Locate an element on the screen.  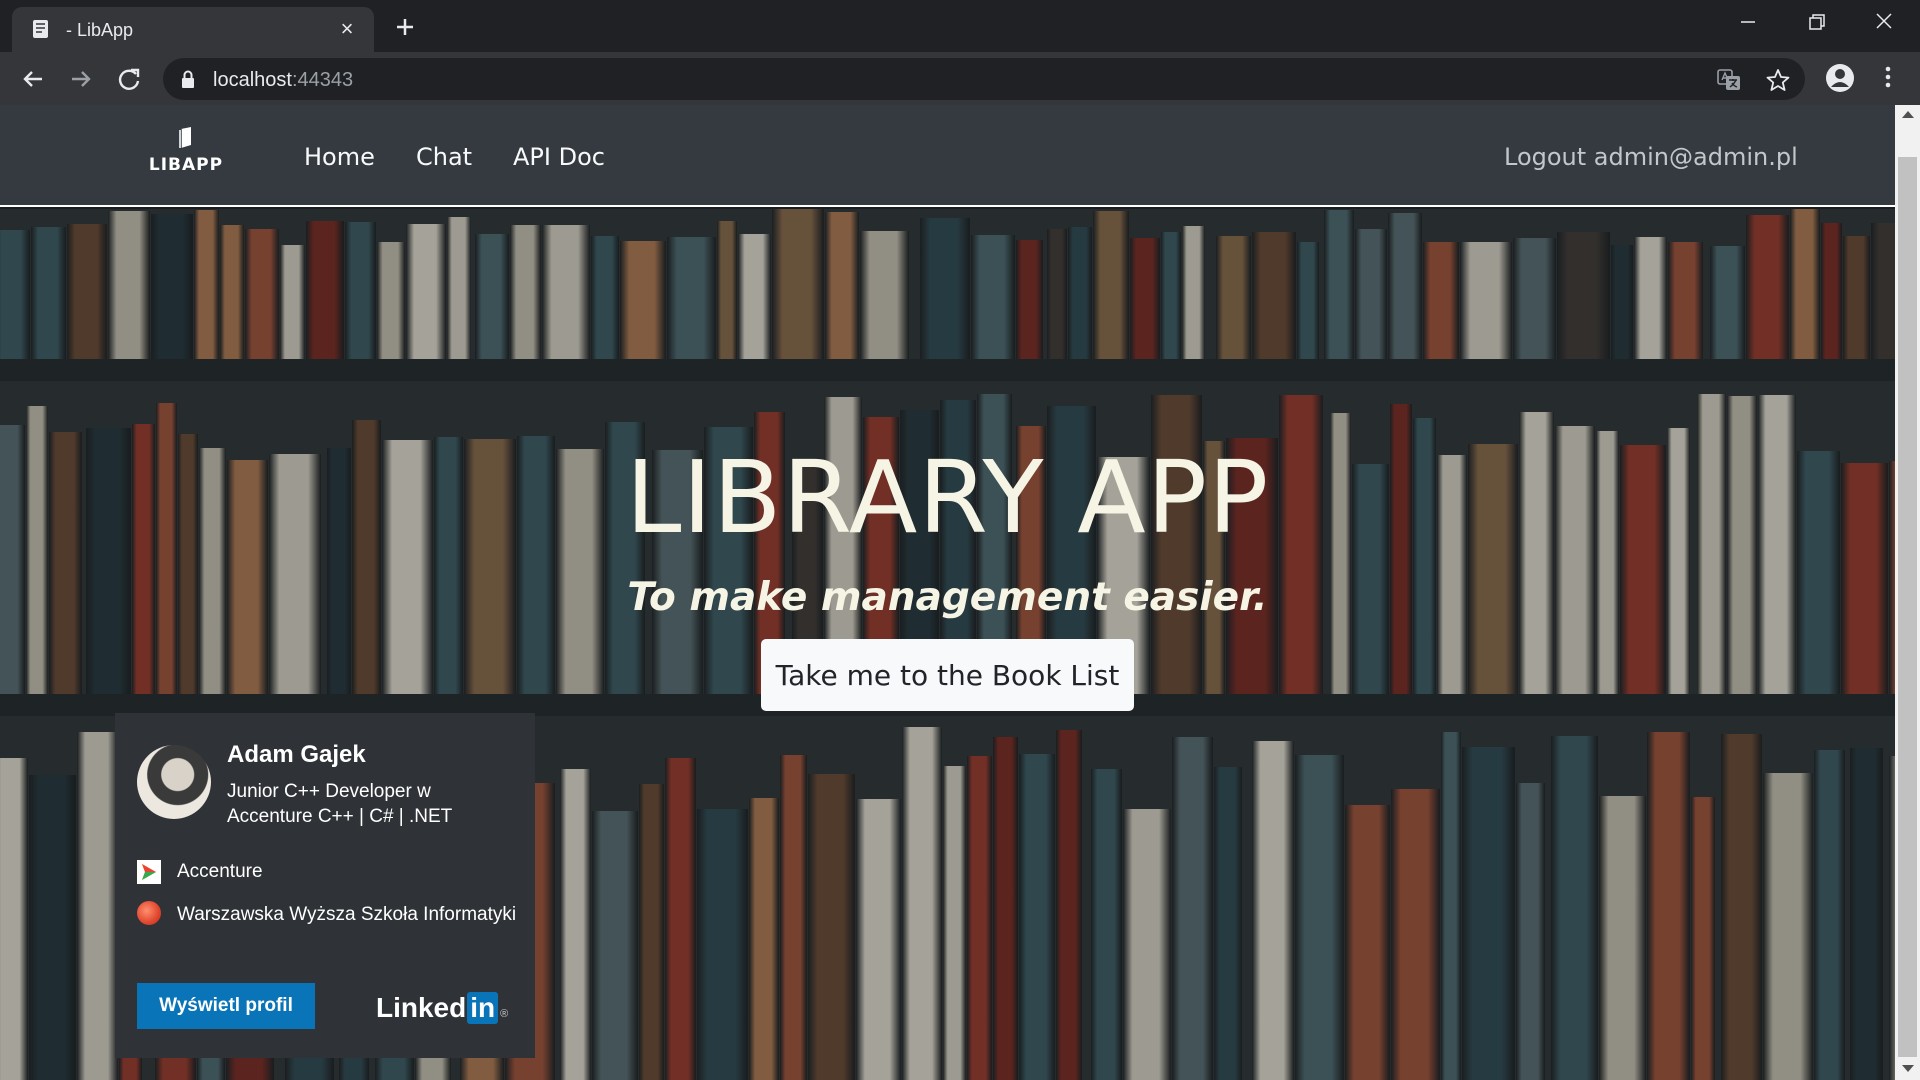
hero-title: LIBRARY APP is located at coordinates (947, 497).